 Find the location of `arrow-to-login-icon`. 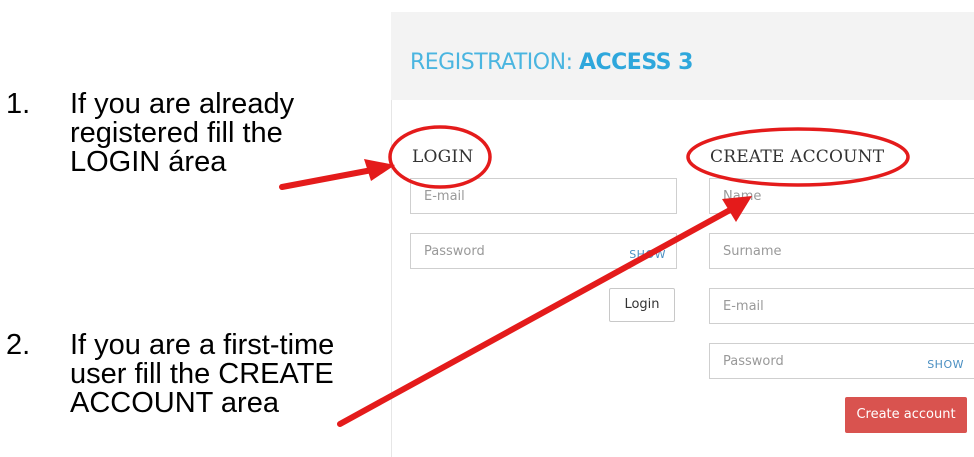

arrow-to-login-icon is located at coordinates (337, 174).